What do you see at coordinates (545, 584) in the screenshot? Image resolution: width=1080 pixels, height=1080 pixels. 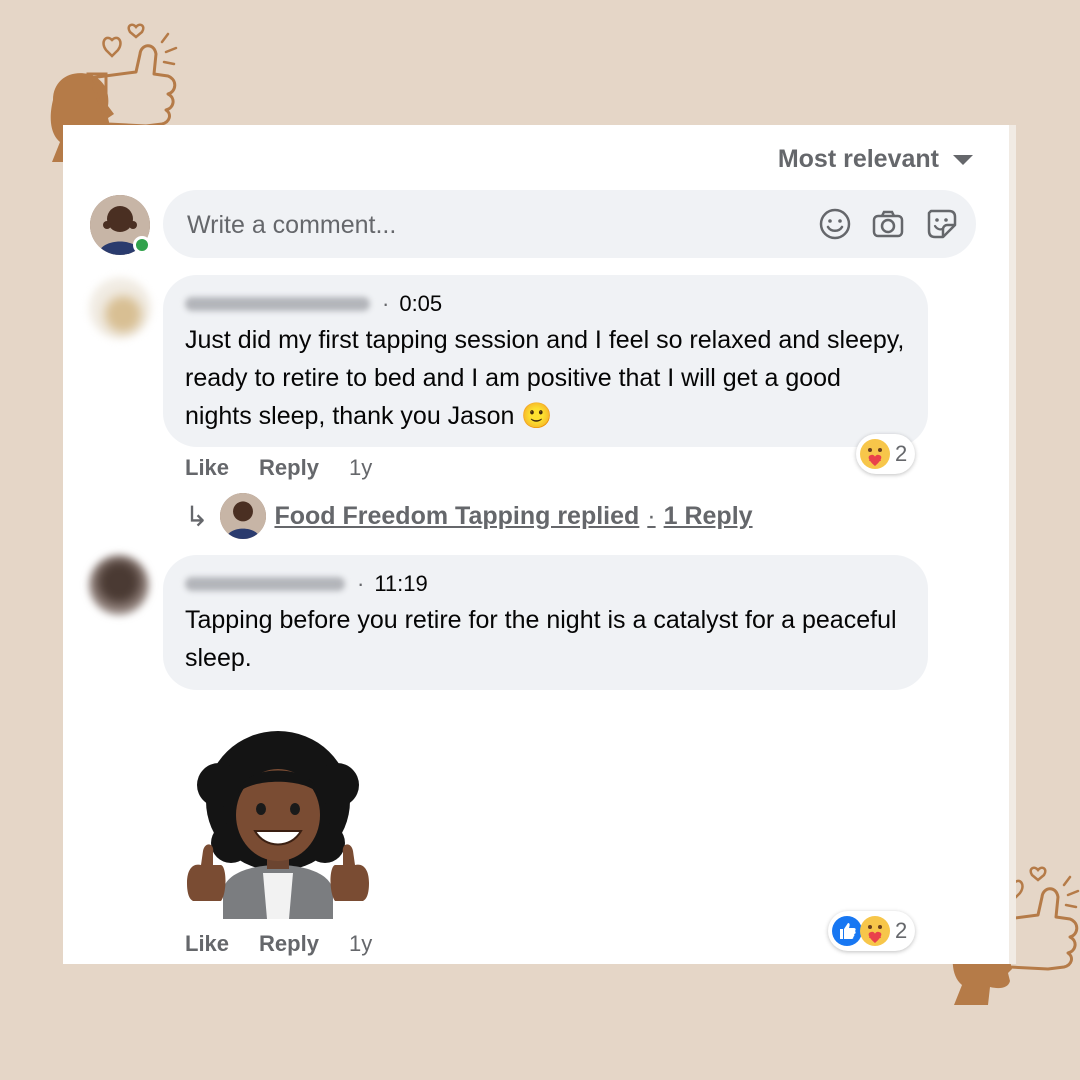 I see `comment-meta: · 11:19` at bounding box center [545, 584].